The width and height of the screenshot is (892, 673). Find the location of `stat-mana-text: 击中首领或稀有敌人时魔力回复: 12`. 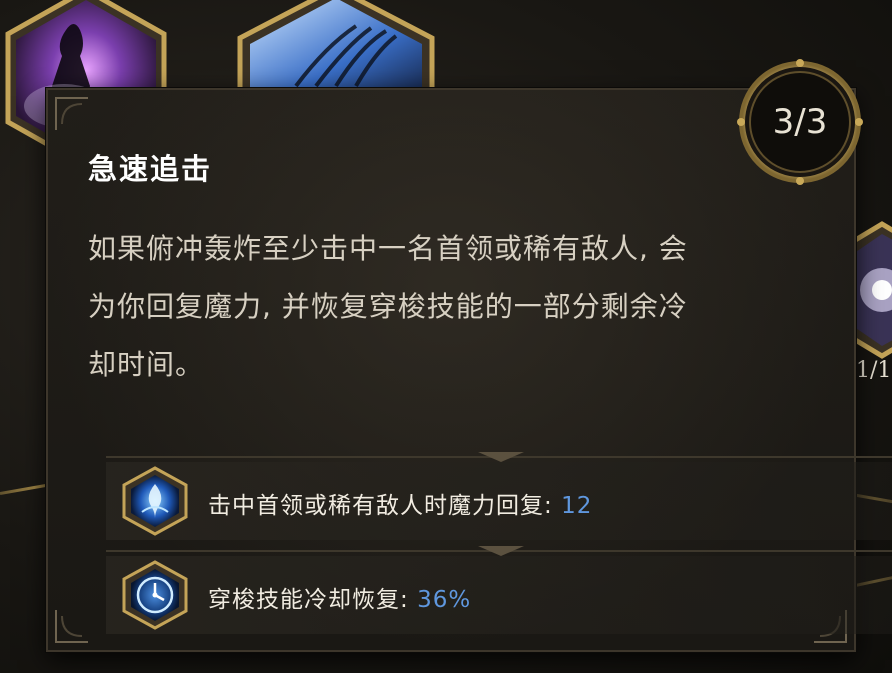

stat-mana-text: 击中首领或稀有敌人时魔力回复: 12 is located at coordinates (400, 503).